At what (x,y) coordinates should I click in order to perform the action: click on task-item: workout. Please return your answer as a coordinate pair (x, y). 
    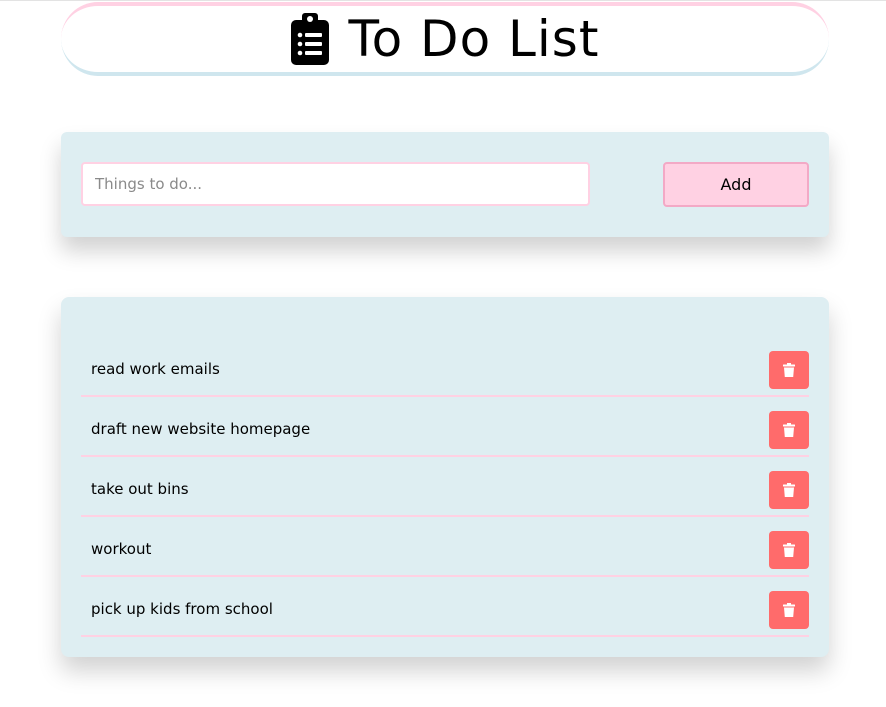
    Looking at the image, I should click on (445, 547).